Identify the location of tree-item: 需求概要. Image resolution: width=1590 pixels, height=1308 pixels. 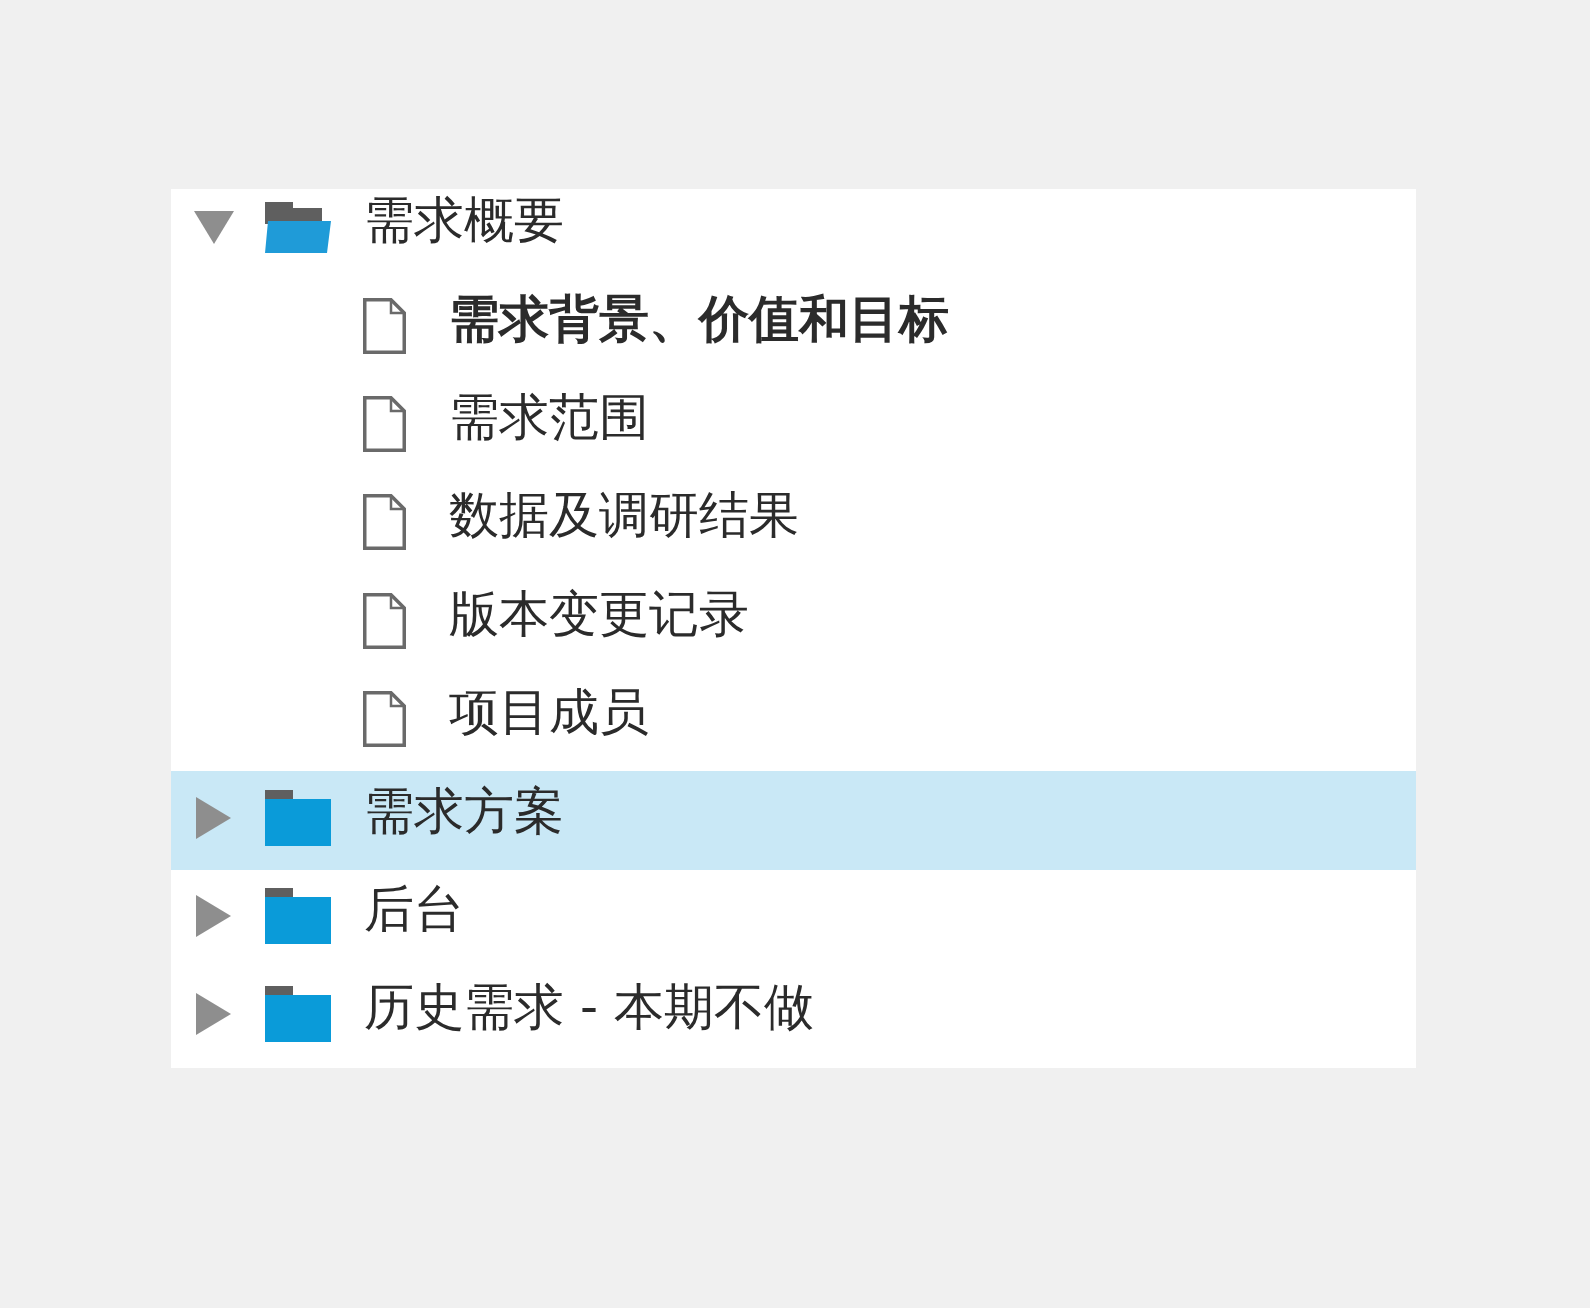
(793, 234).